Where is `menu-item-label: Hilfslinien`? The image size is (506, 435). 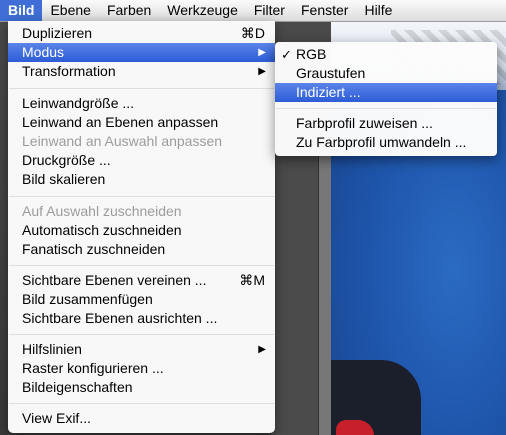
menu-item-label: Hilfslinien is located at coordinates (52, 349).